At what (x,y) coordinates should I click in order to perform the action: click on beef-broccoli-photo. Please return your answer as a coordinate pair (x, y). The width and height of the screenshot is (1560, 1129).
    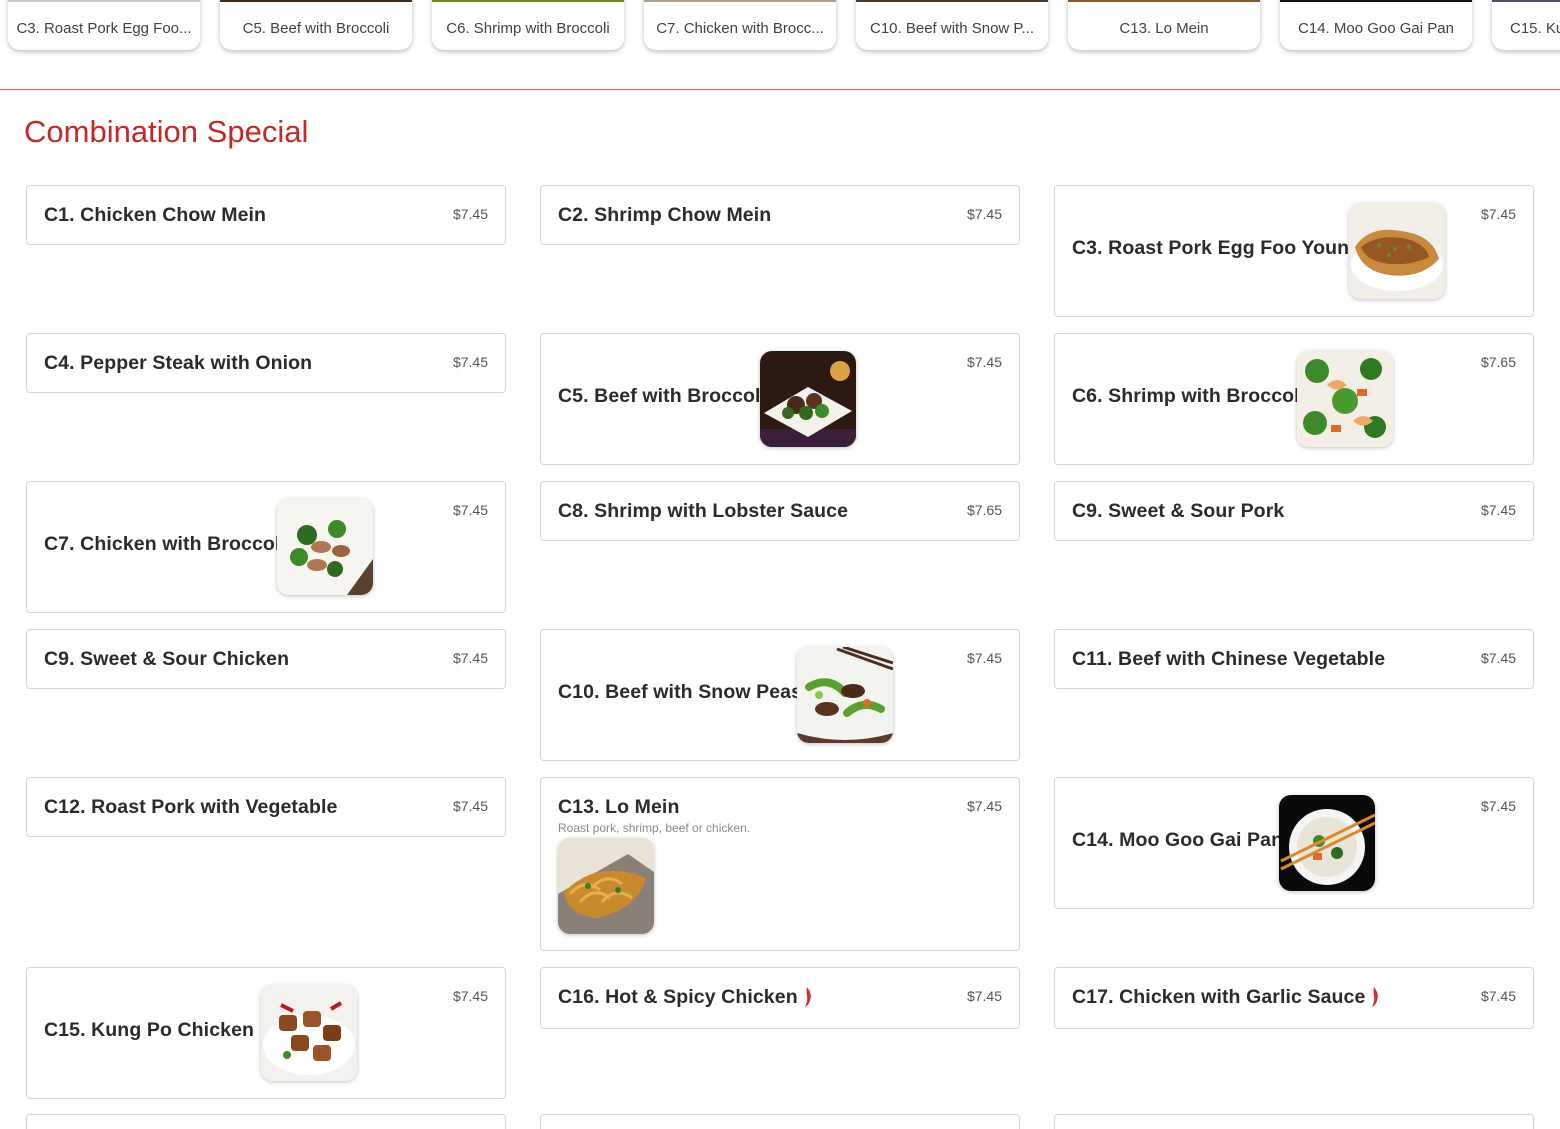
    Looking at the image, I should click on (808, 399).